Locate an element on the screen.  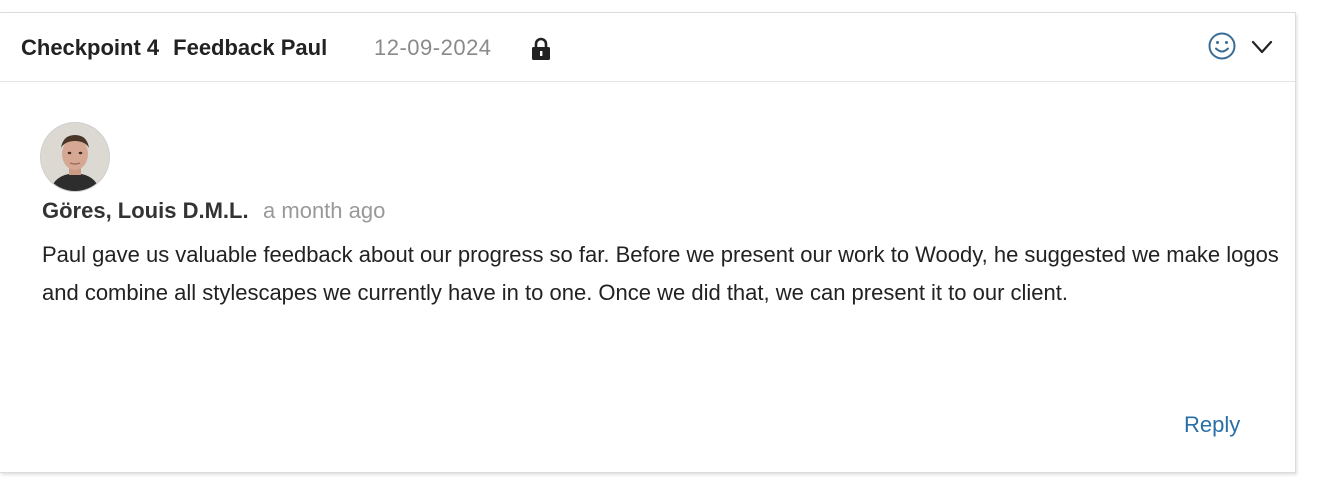
card-header: Checkpoint 4 Feedback Paul 12-09-2024 is located at coordinates (647, 47).